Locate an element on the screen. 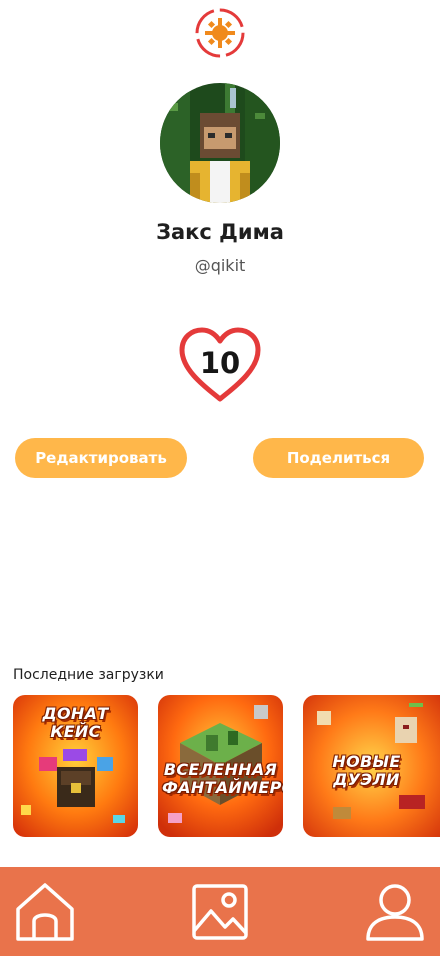 Image resolution: width=440 pixels, height=956 pixels. upload-title: ВСЕЛЕННАЯ ФАНТАЙМЕРОВ is located at coordinates (222, 778).